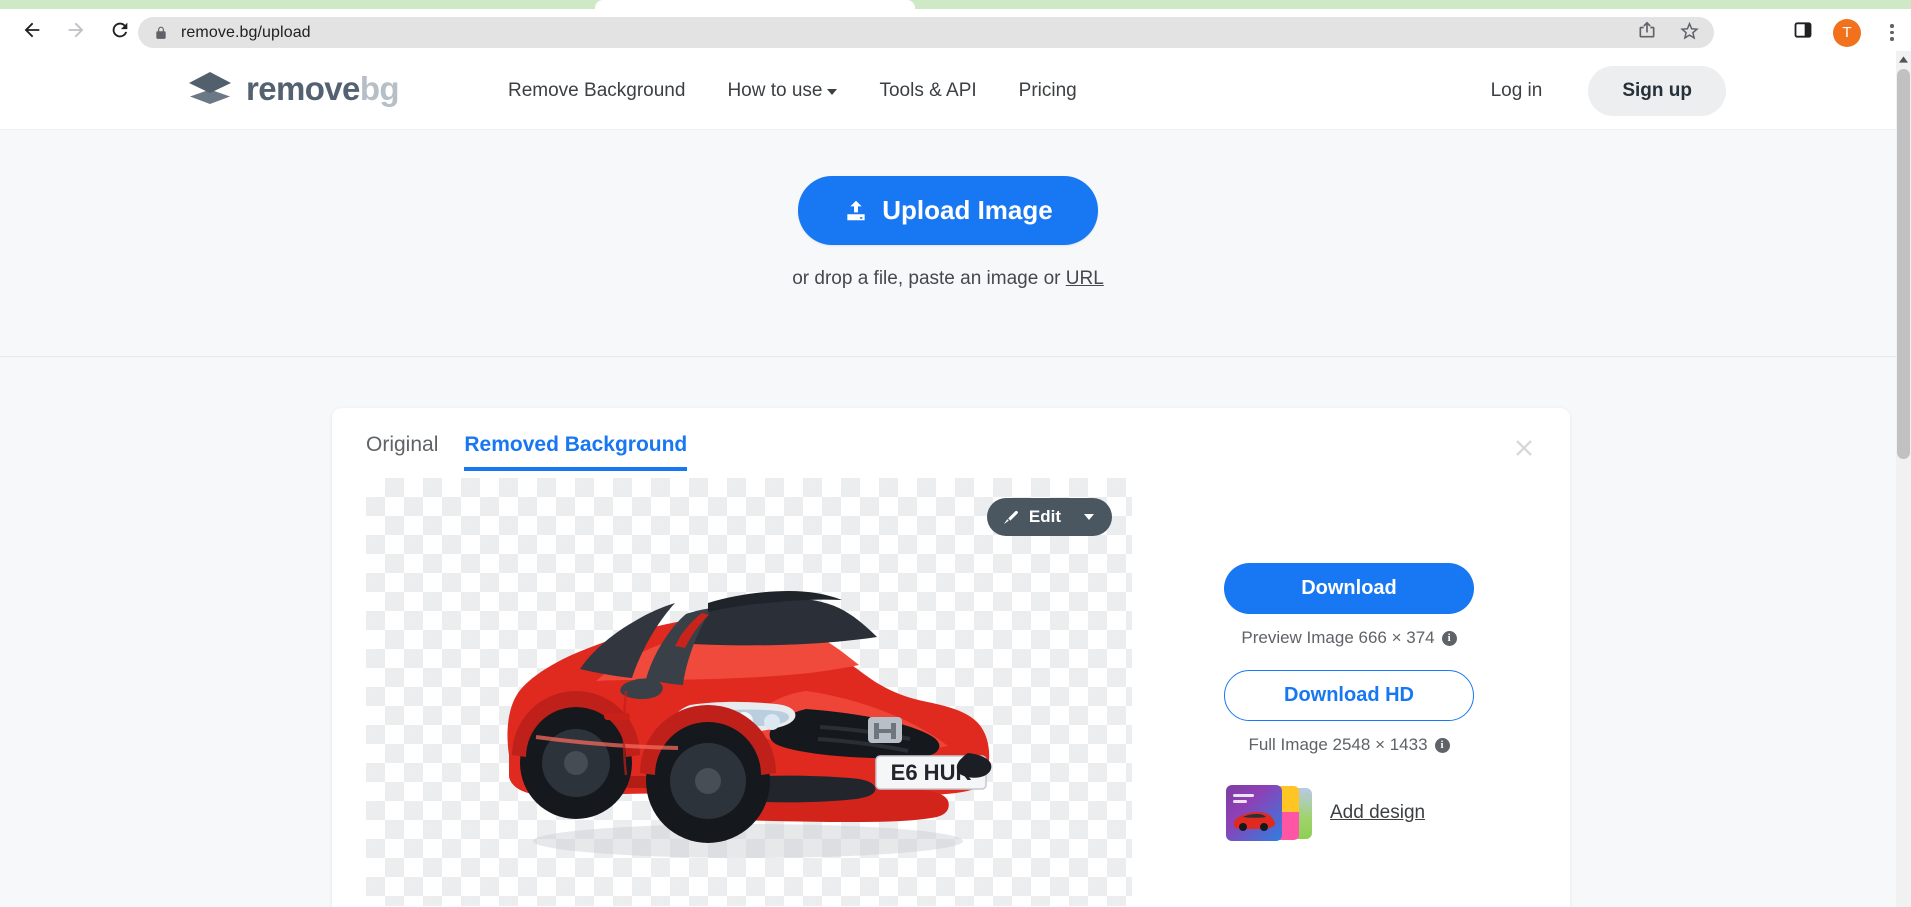  I want to click on reload-icon, so click(120, 30).